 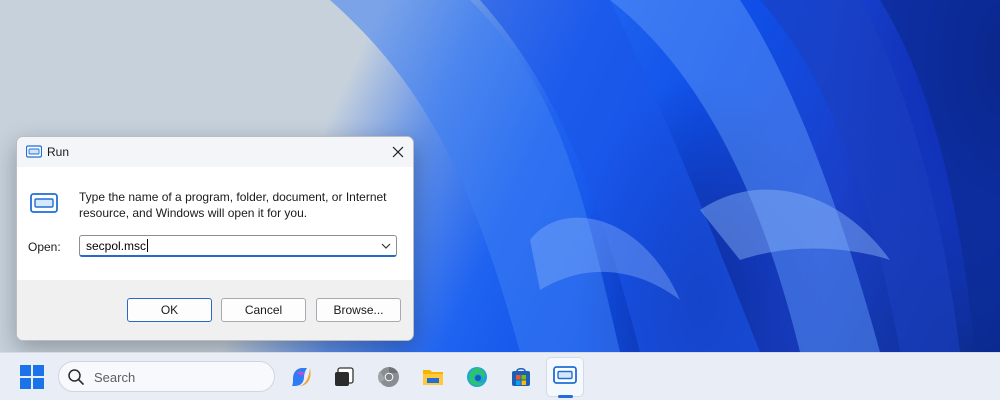 What do you see at coordinates (565, 375) in the screenshot?
I see `run-app-icon` at bounding box center [565, 375].